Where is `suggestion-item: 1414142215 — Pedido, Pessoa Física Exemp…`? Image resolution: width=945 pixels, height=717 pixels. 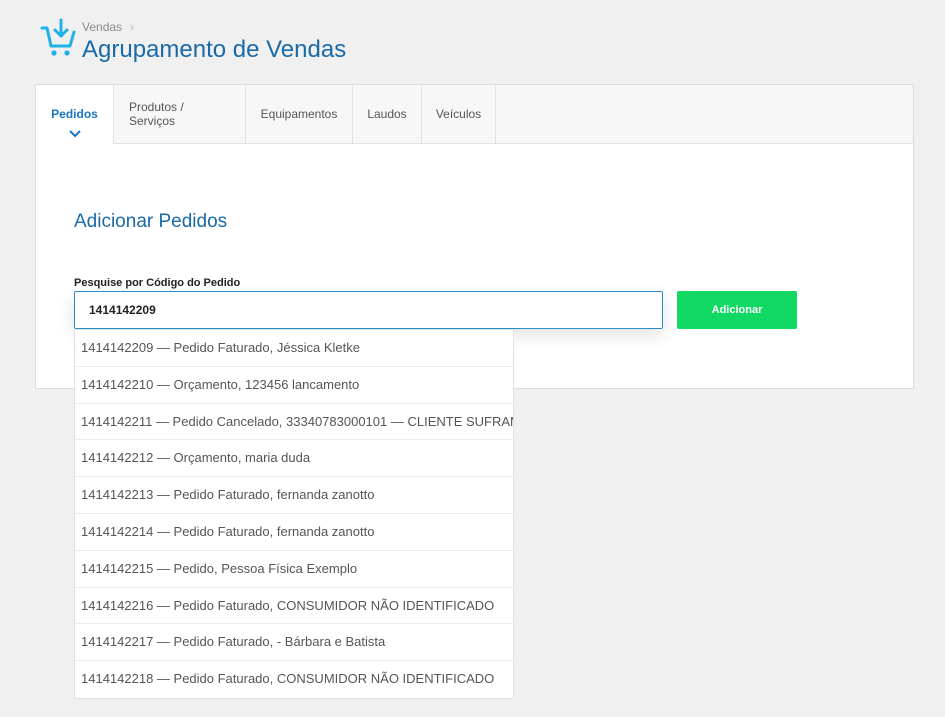
suggestion-item: 1414142215 — Pedido, Pessoa Física Exemp… is located at coordinates (294, 569).